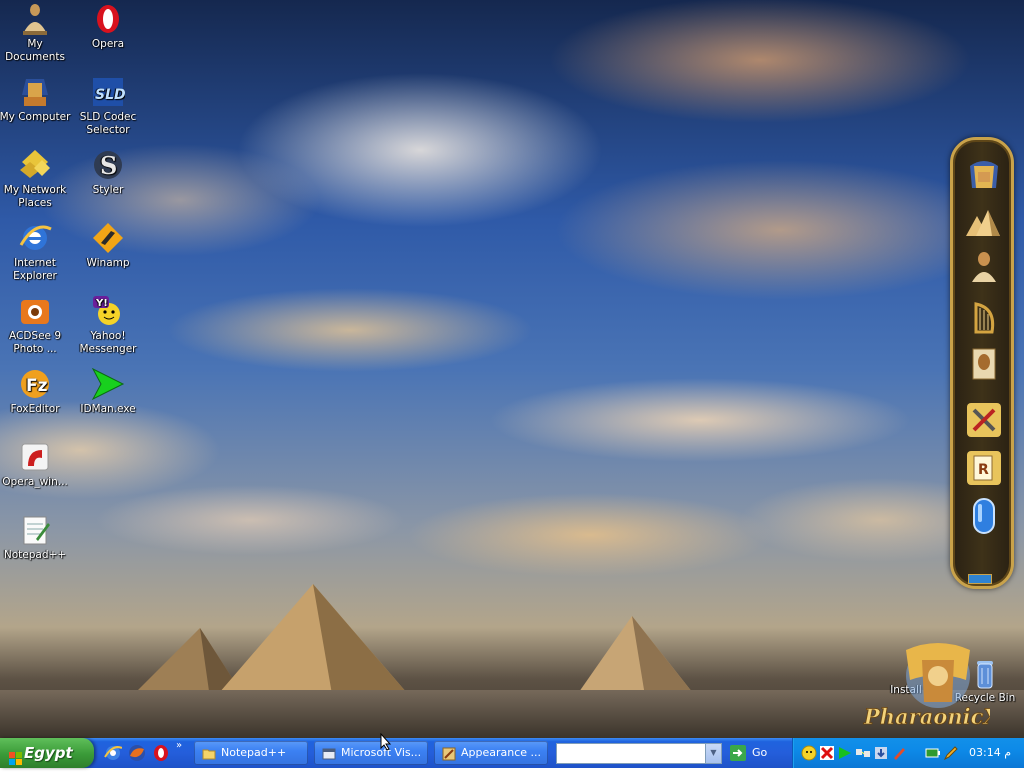 The width and height of the screenshot is (1024, 776). Describe the element at coordinates (108, 384) in the screenshot. I see `idm-arrow-icon` at that location.